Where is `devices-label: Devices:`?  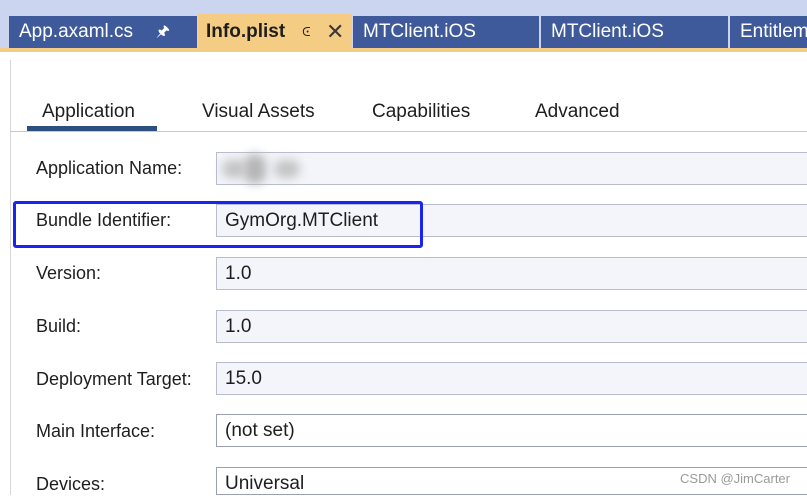 devices-label: Devices: is located at coordinates (71, 484).